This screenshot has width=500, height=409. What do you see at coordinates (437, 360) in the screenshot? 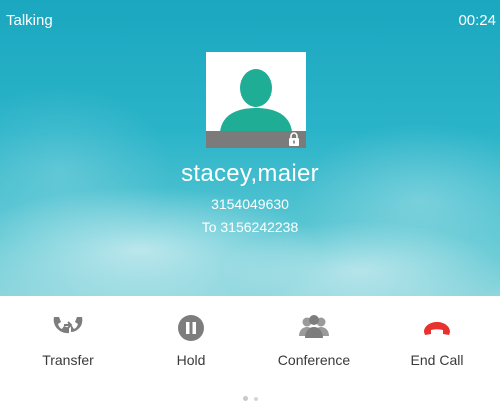
I see `end-call-label: End Call` at bounding box center [437, 360].